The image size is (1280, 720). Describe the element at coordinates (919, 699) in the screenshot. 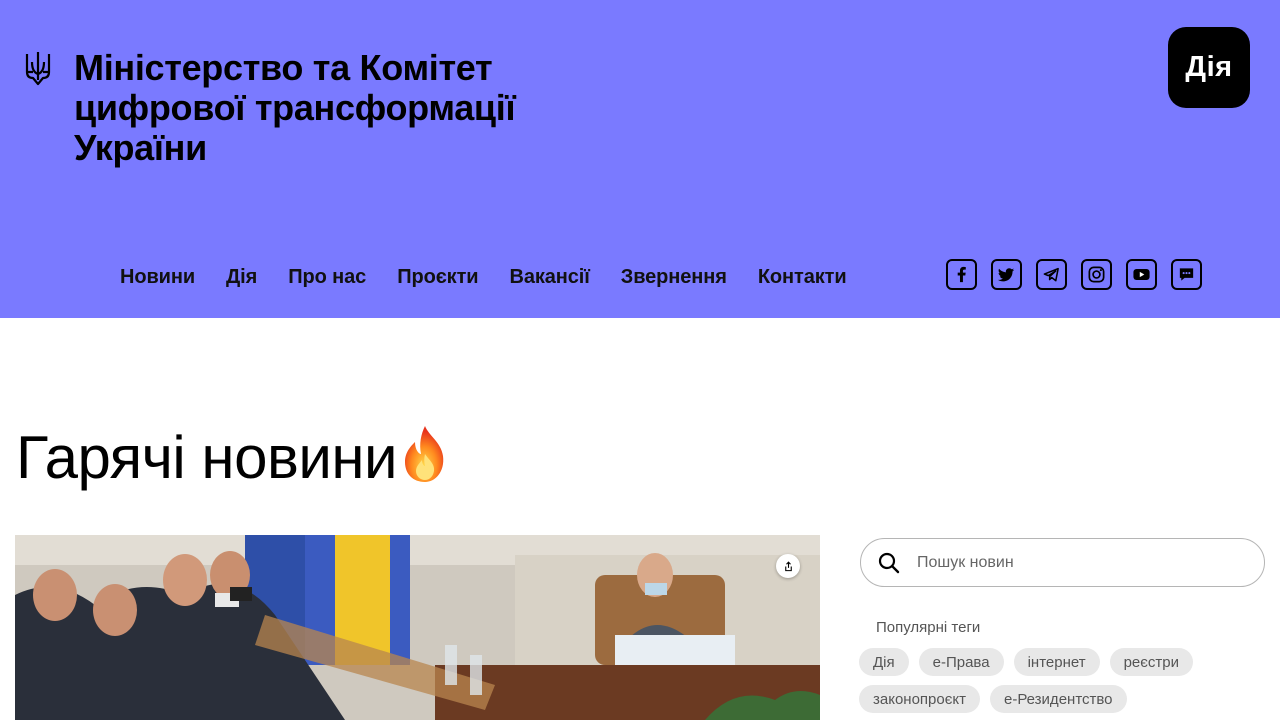

I see `tag-chip: законопроєкт` at that location.